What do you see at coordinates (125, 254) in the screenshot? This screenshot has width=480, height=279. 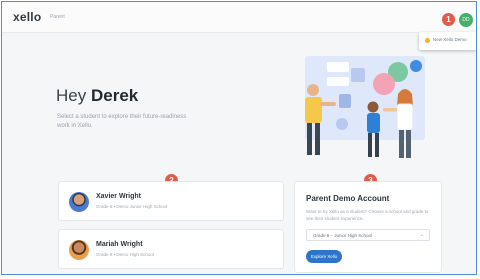 I see `student-school: Grade 9 • Demo High School` at bounding box center [125, 254].